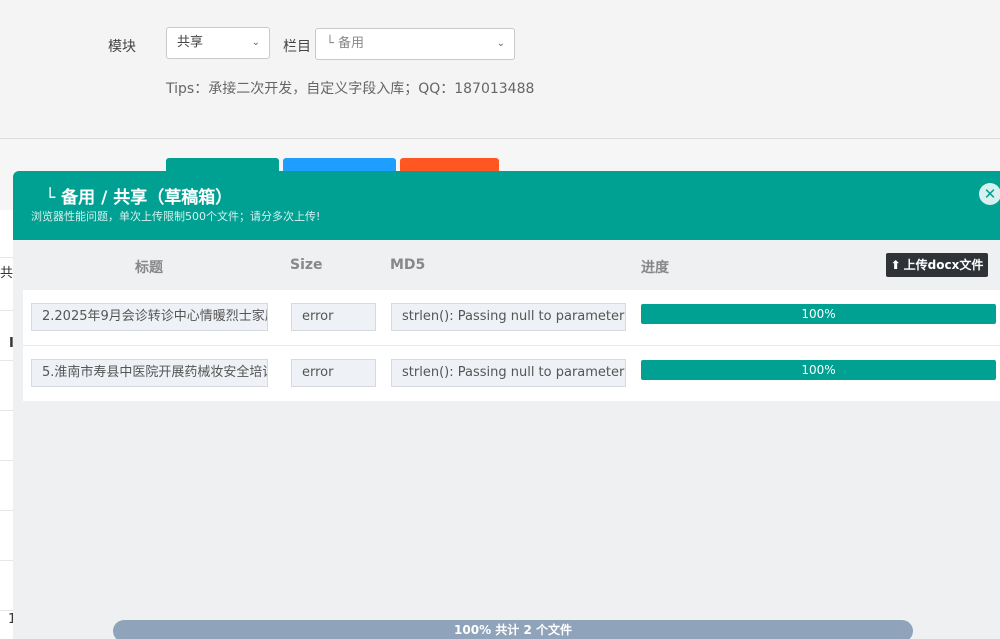  Describe the element at coordinates (989, 194) in the screenshot. I see `close-icon: ✕` at that location.